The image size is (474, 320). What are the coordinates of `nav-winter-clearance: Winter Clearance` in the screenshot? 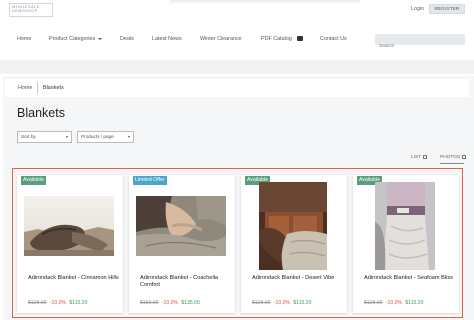 It's located at (221, 39).